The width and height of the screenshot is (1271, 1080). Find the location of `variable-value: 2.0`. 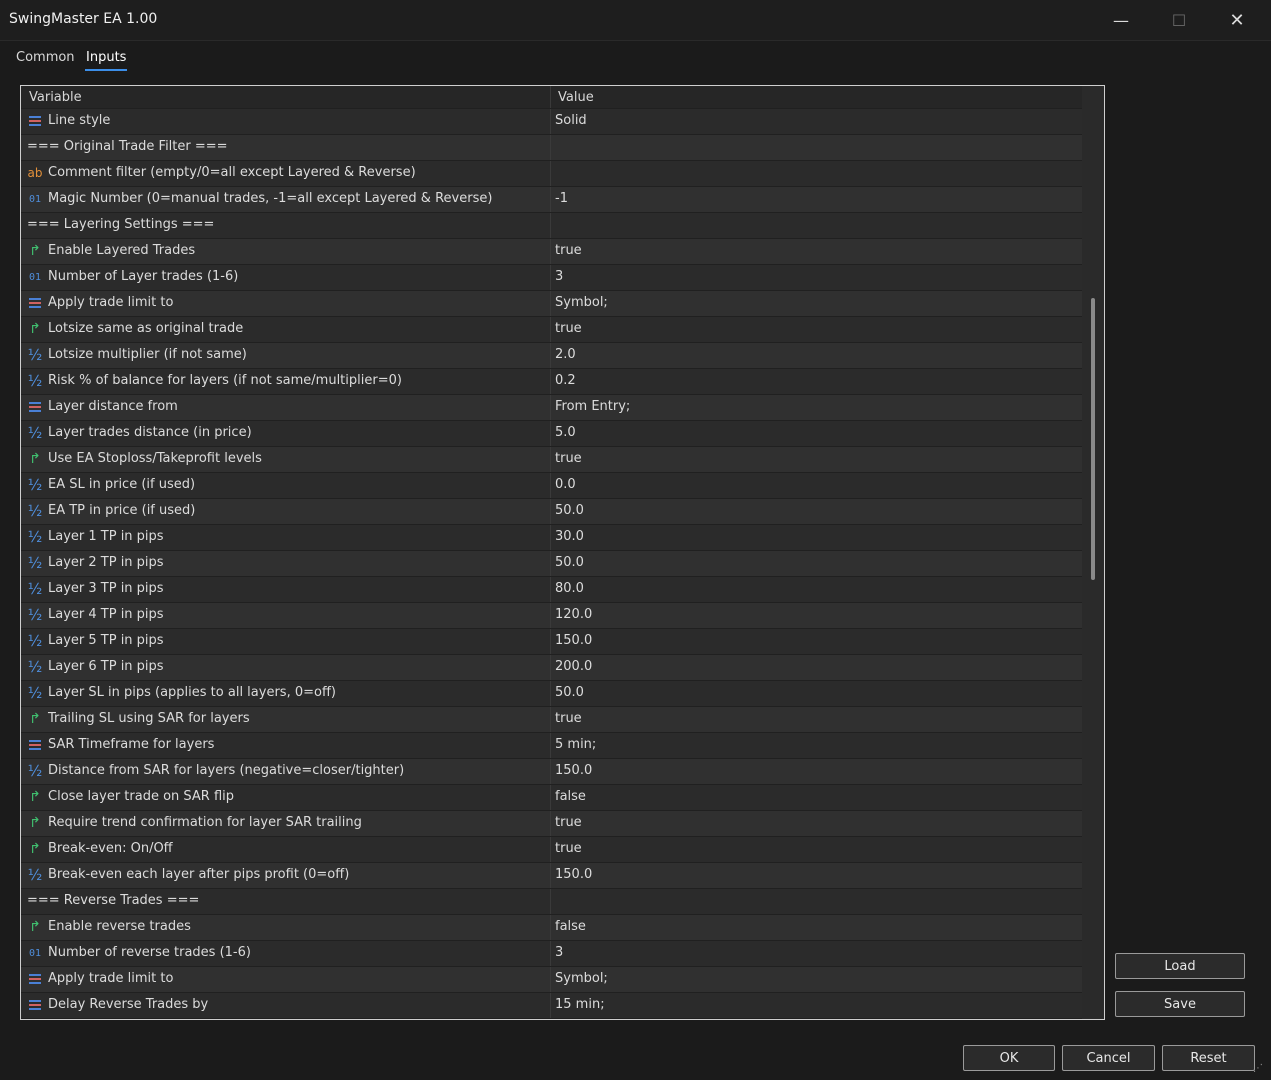

variable-value: 2.0 is located at coordinates (565, 354).